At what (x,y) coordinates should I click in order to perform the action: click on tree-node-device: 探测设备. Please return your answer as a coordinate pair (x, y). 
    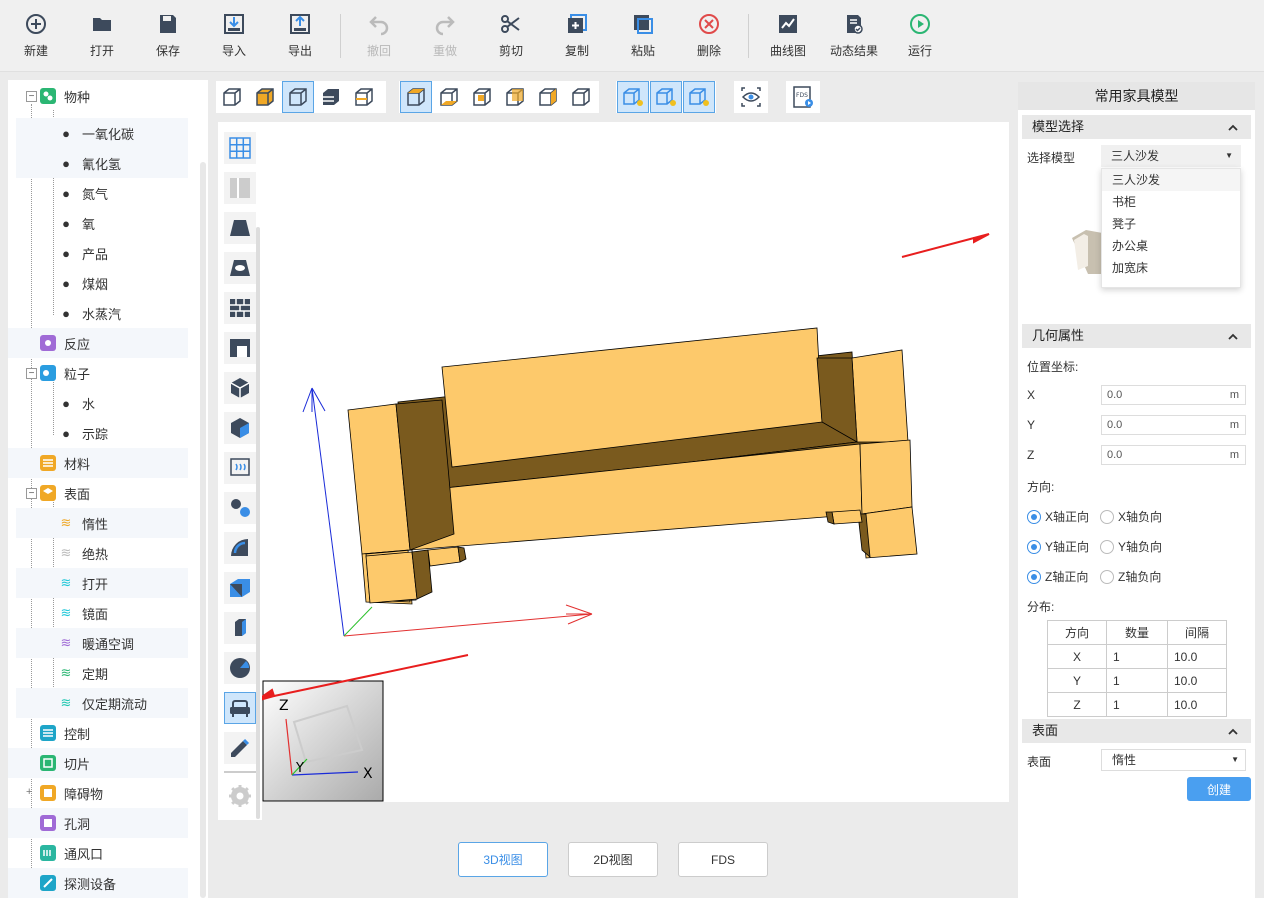
    Looking at the image, I should click on (98, 883).